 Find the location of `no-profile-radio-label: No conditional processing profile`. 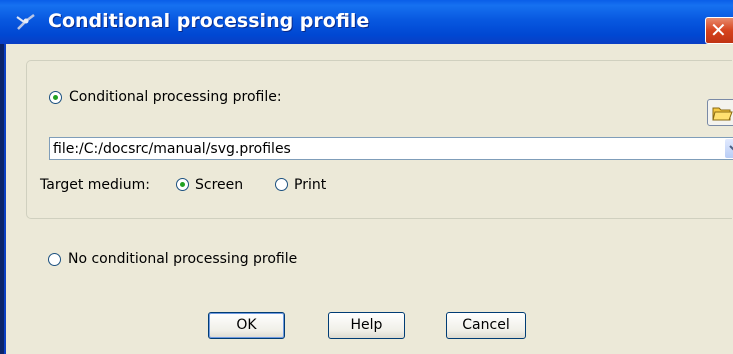

no-profile-radio-label: No conditional processing profile is located at coordinates (182, 259).